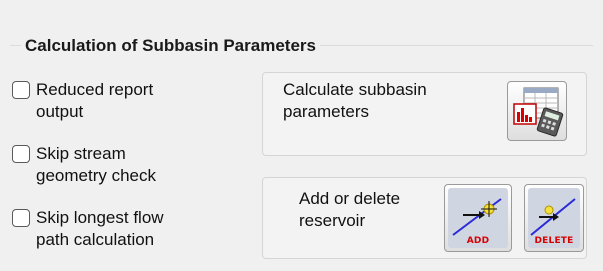 This screenshot has width=603, height=271. I want to click on add-reservoir-button: ADD, so click(478, 218).